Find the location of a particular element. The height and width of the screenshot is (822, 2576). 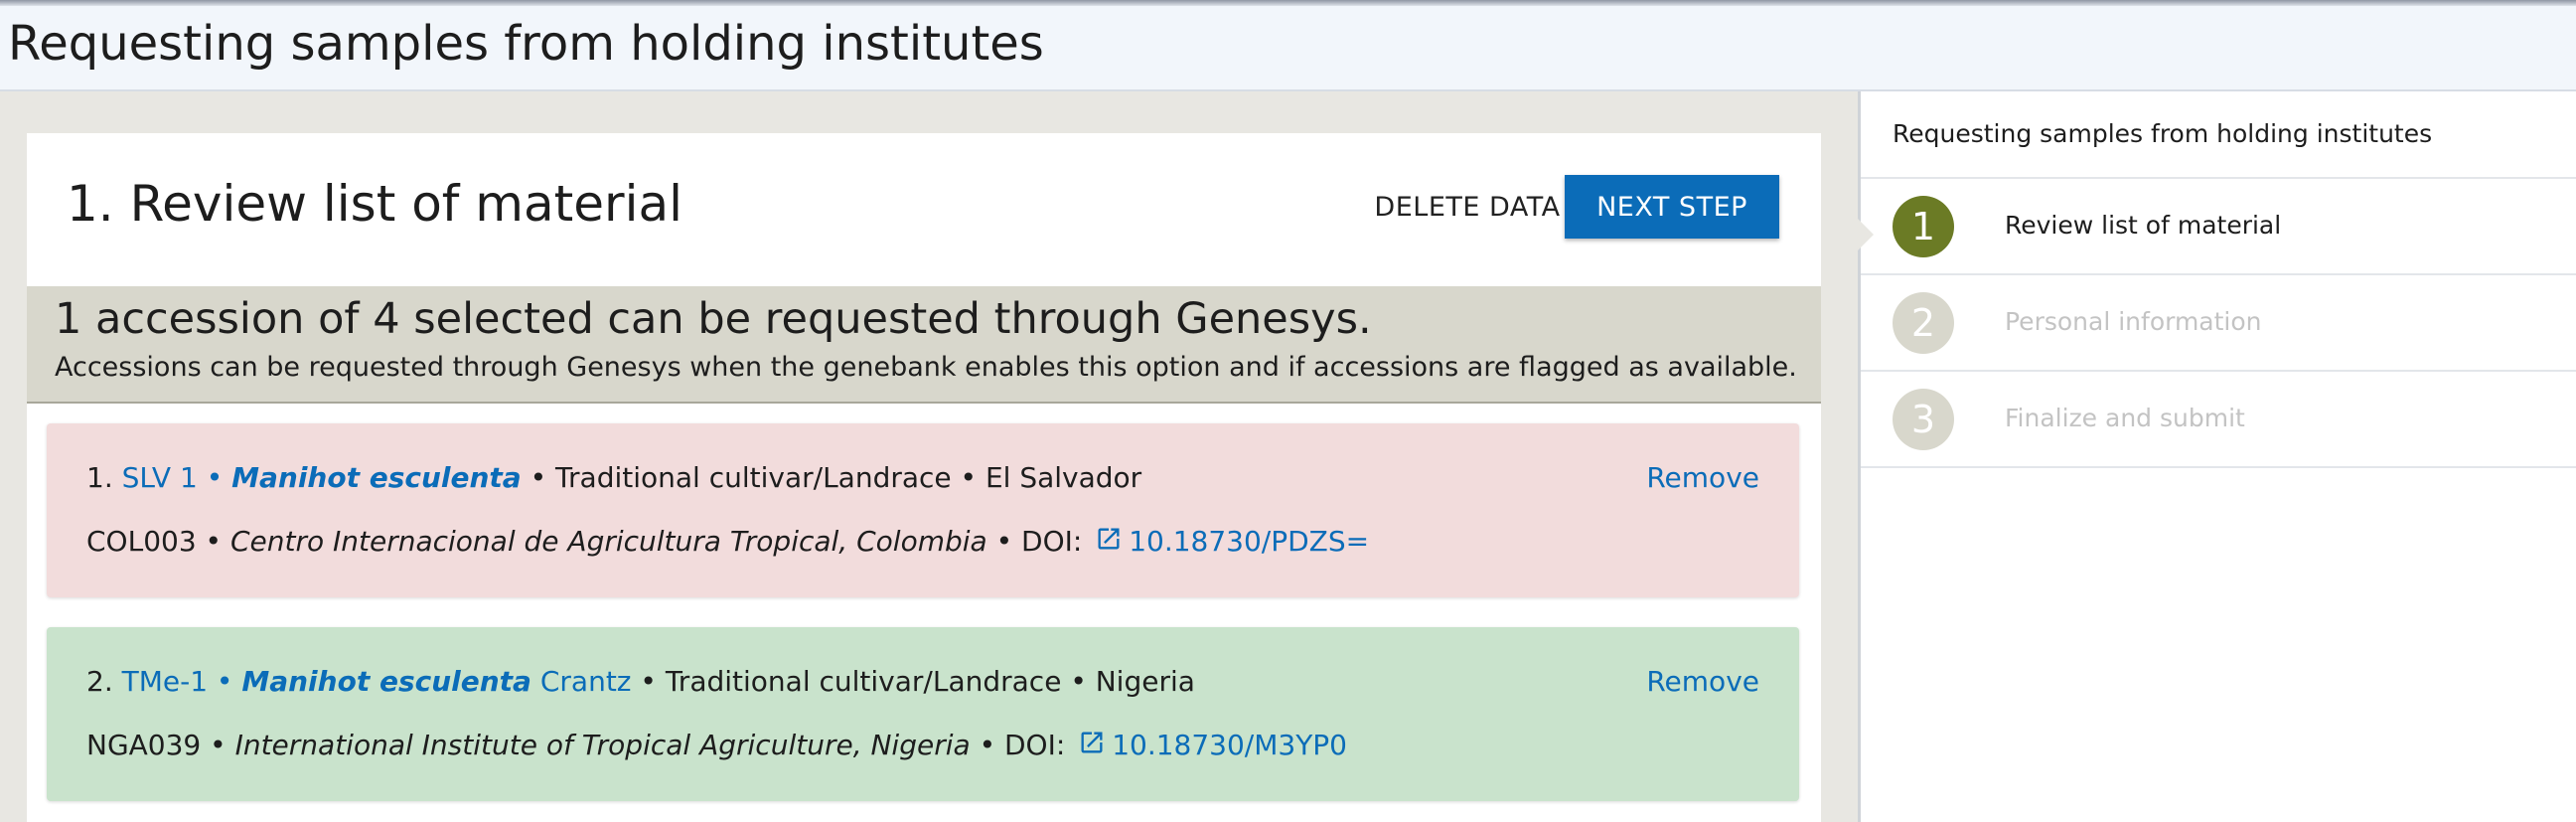

item-number: 1. is located at coordinates (99, 478).